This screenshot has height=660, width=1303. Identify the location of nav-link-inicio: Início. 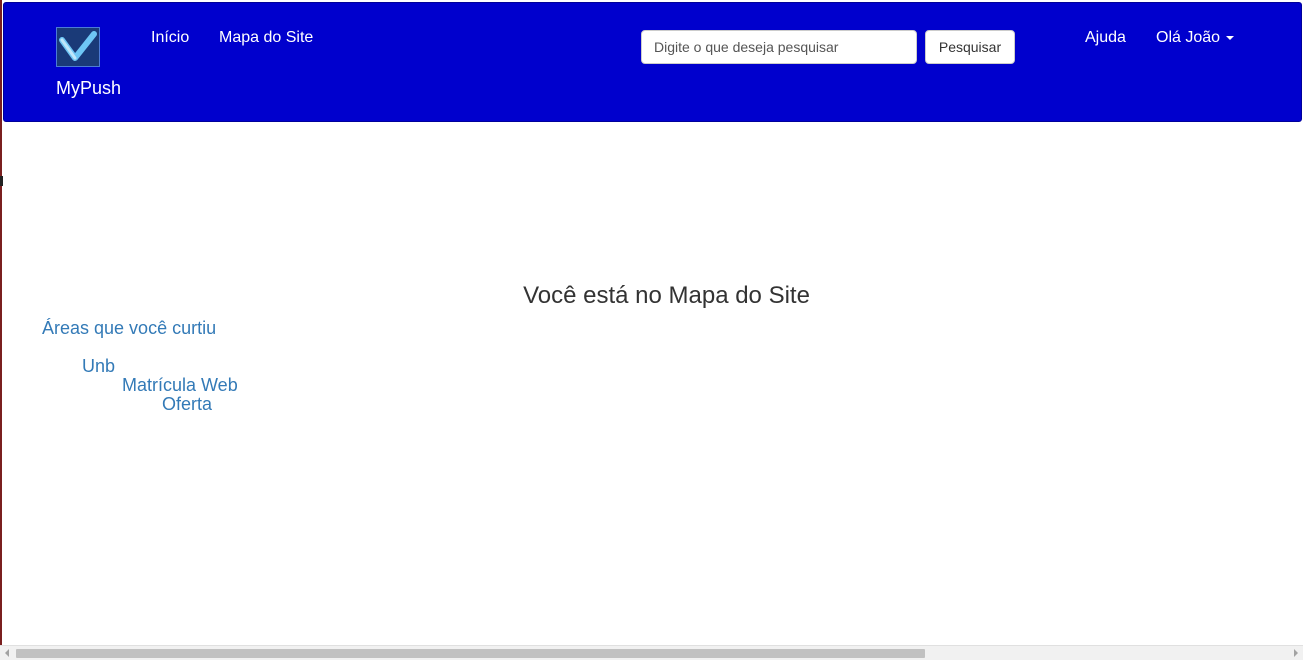
(170, 38).